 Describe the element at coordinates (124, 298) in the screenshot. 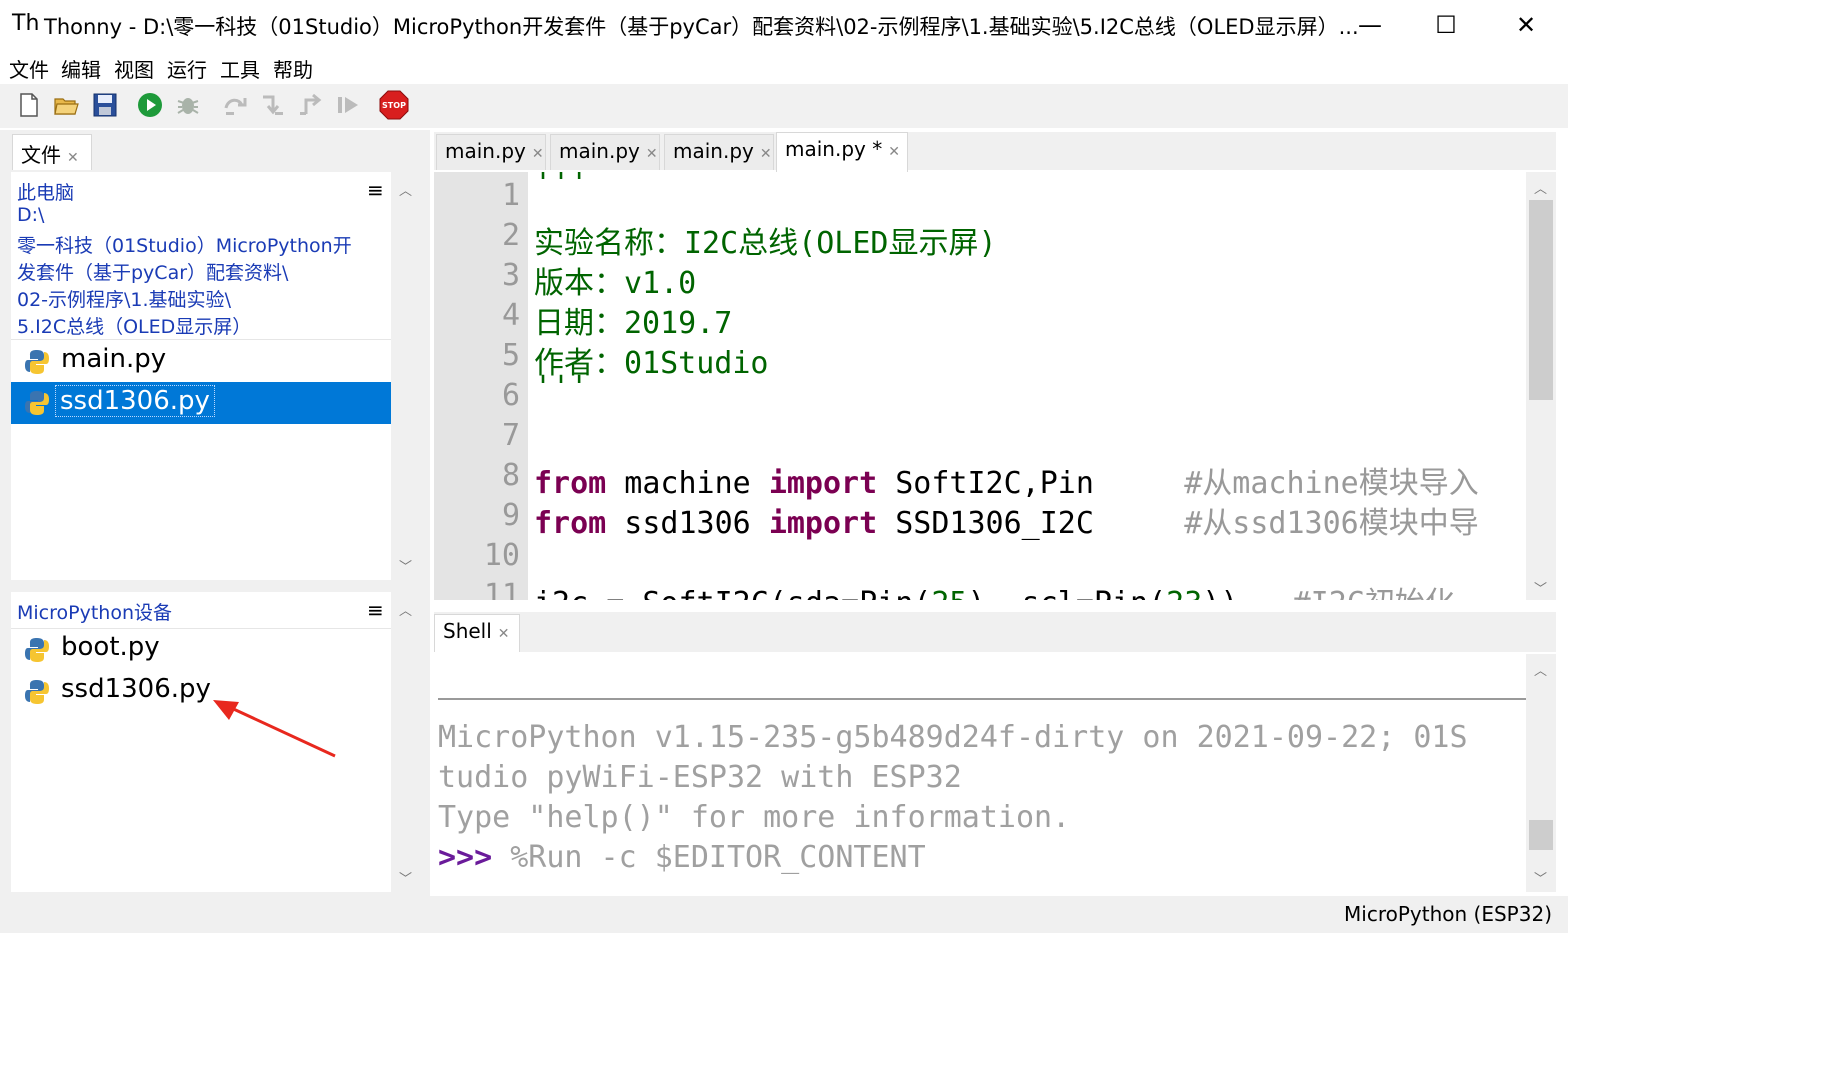

I see `path-segment: 02-示例程序\1.基础实验\` at that location.